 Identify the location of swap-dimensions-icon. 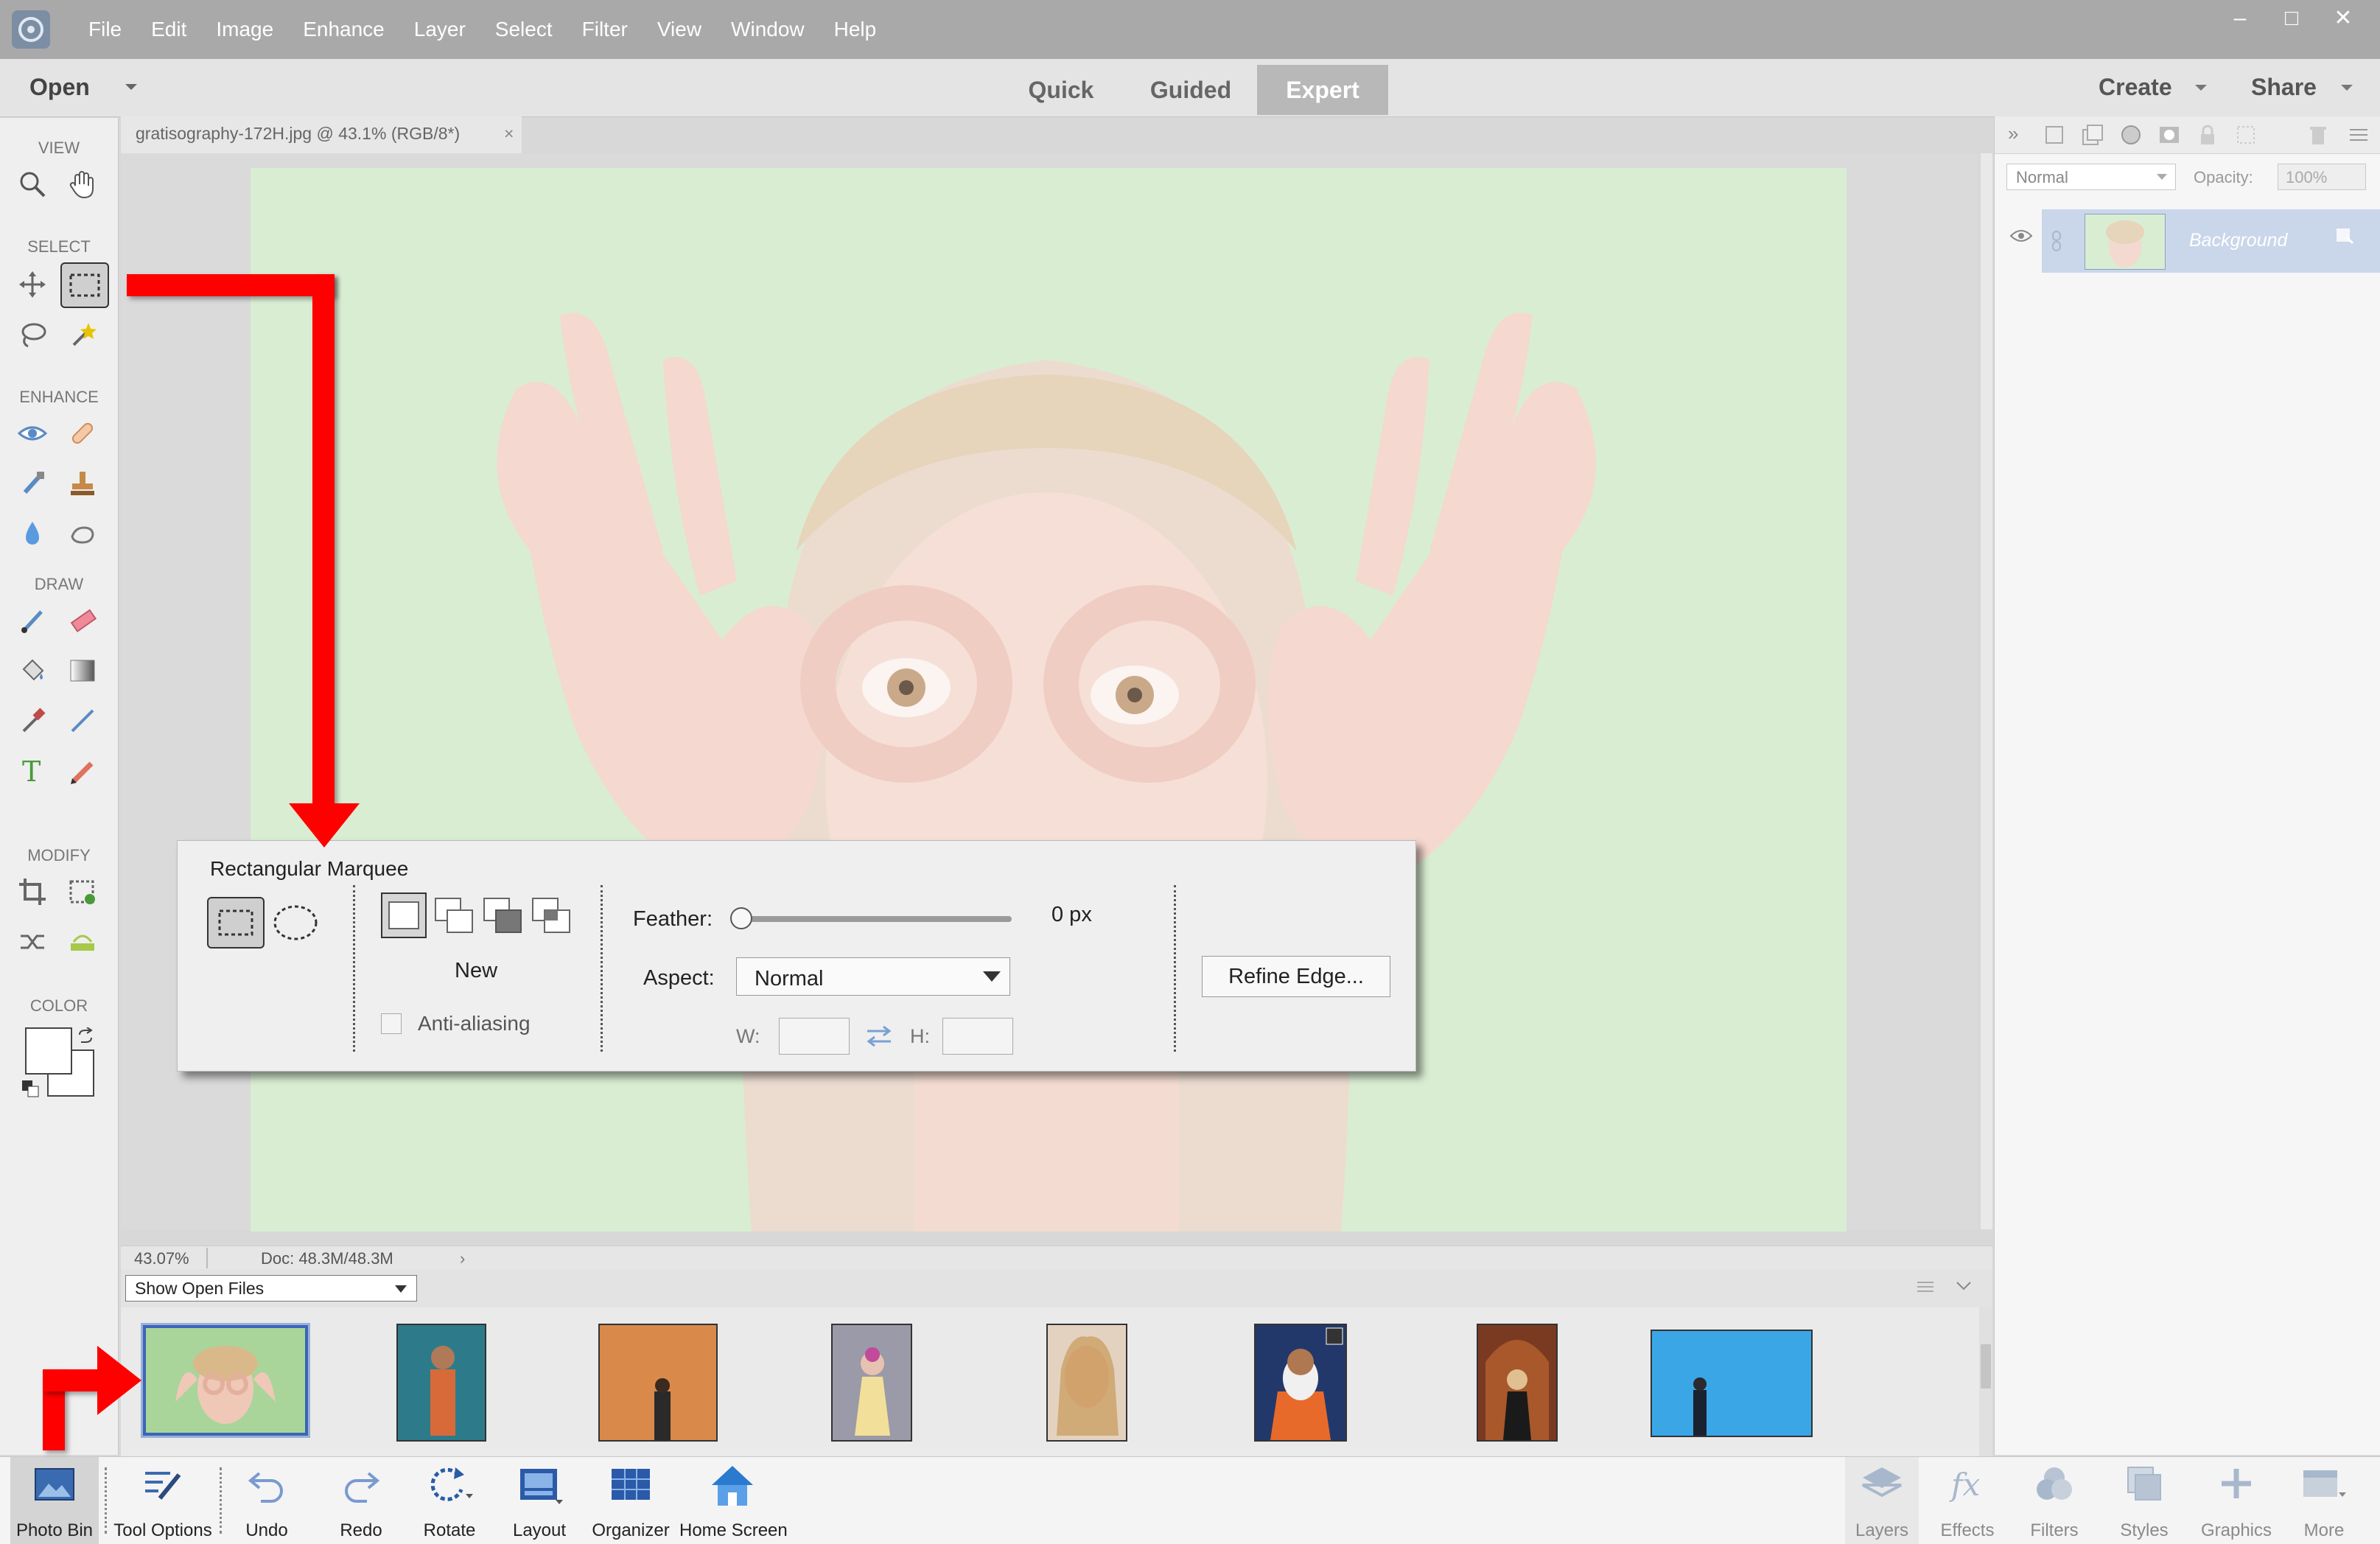
(879, 1036).